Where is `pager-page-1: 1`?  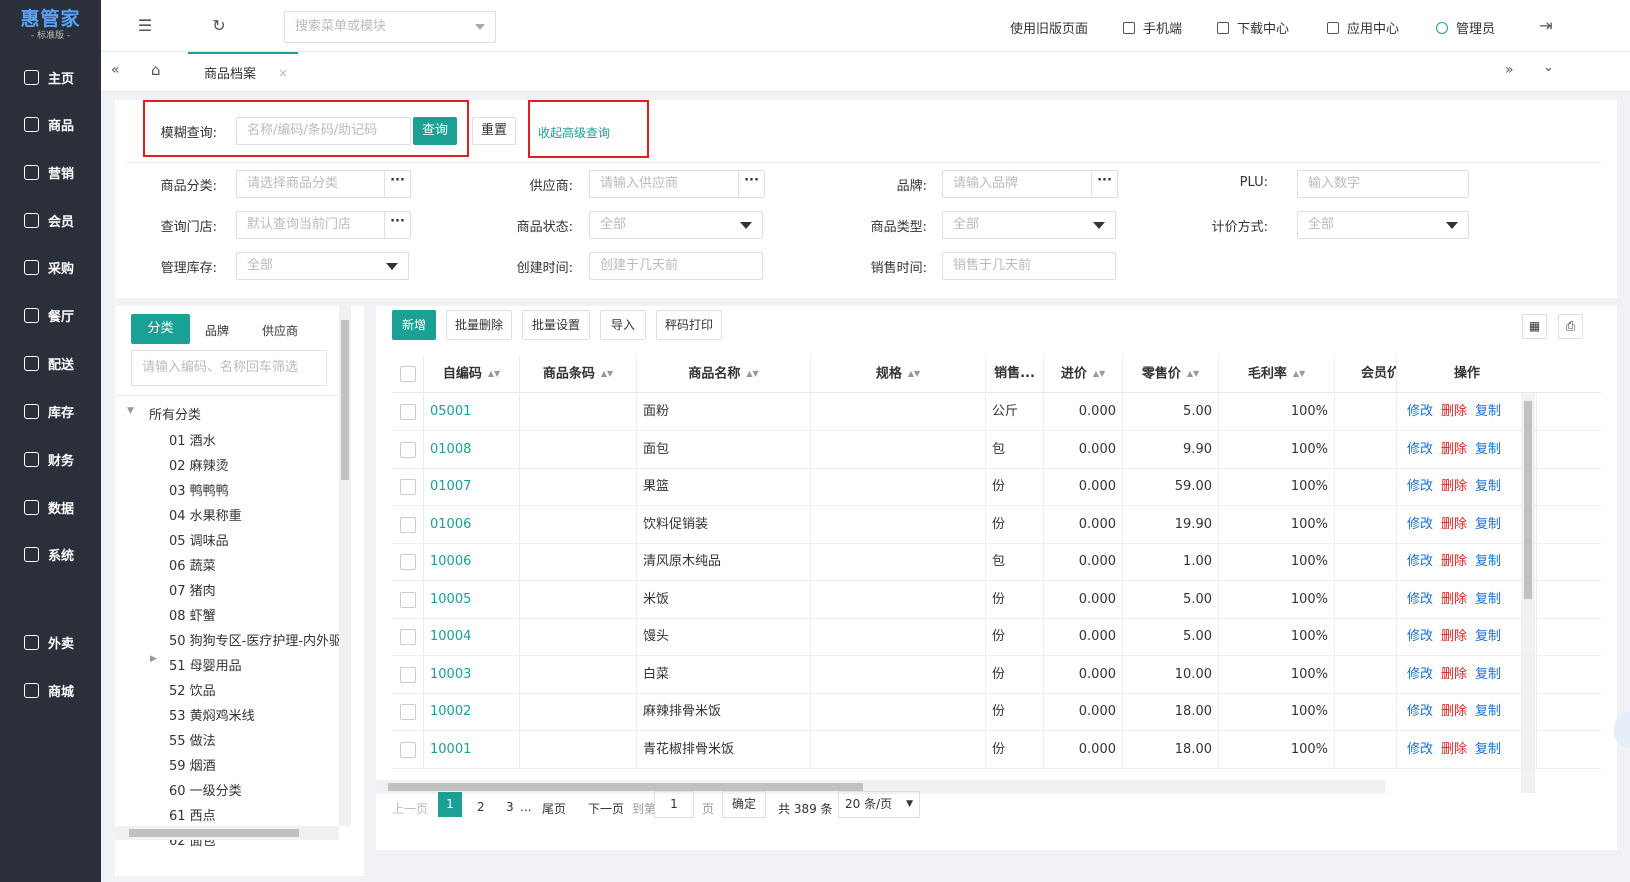 pager-page-1: 1 is located at coordinates (450, 804).